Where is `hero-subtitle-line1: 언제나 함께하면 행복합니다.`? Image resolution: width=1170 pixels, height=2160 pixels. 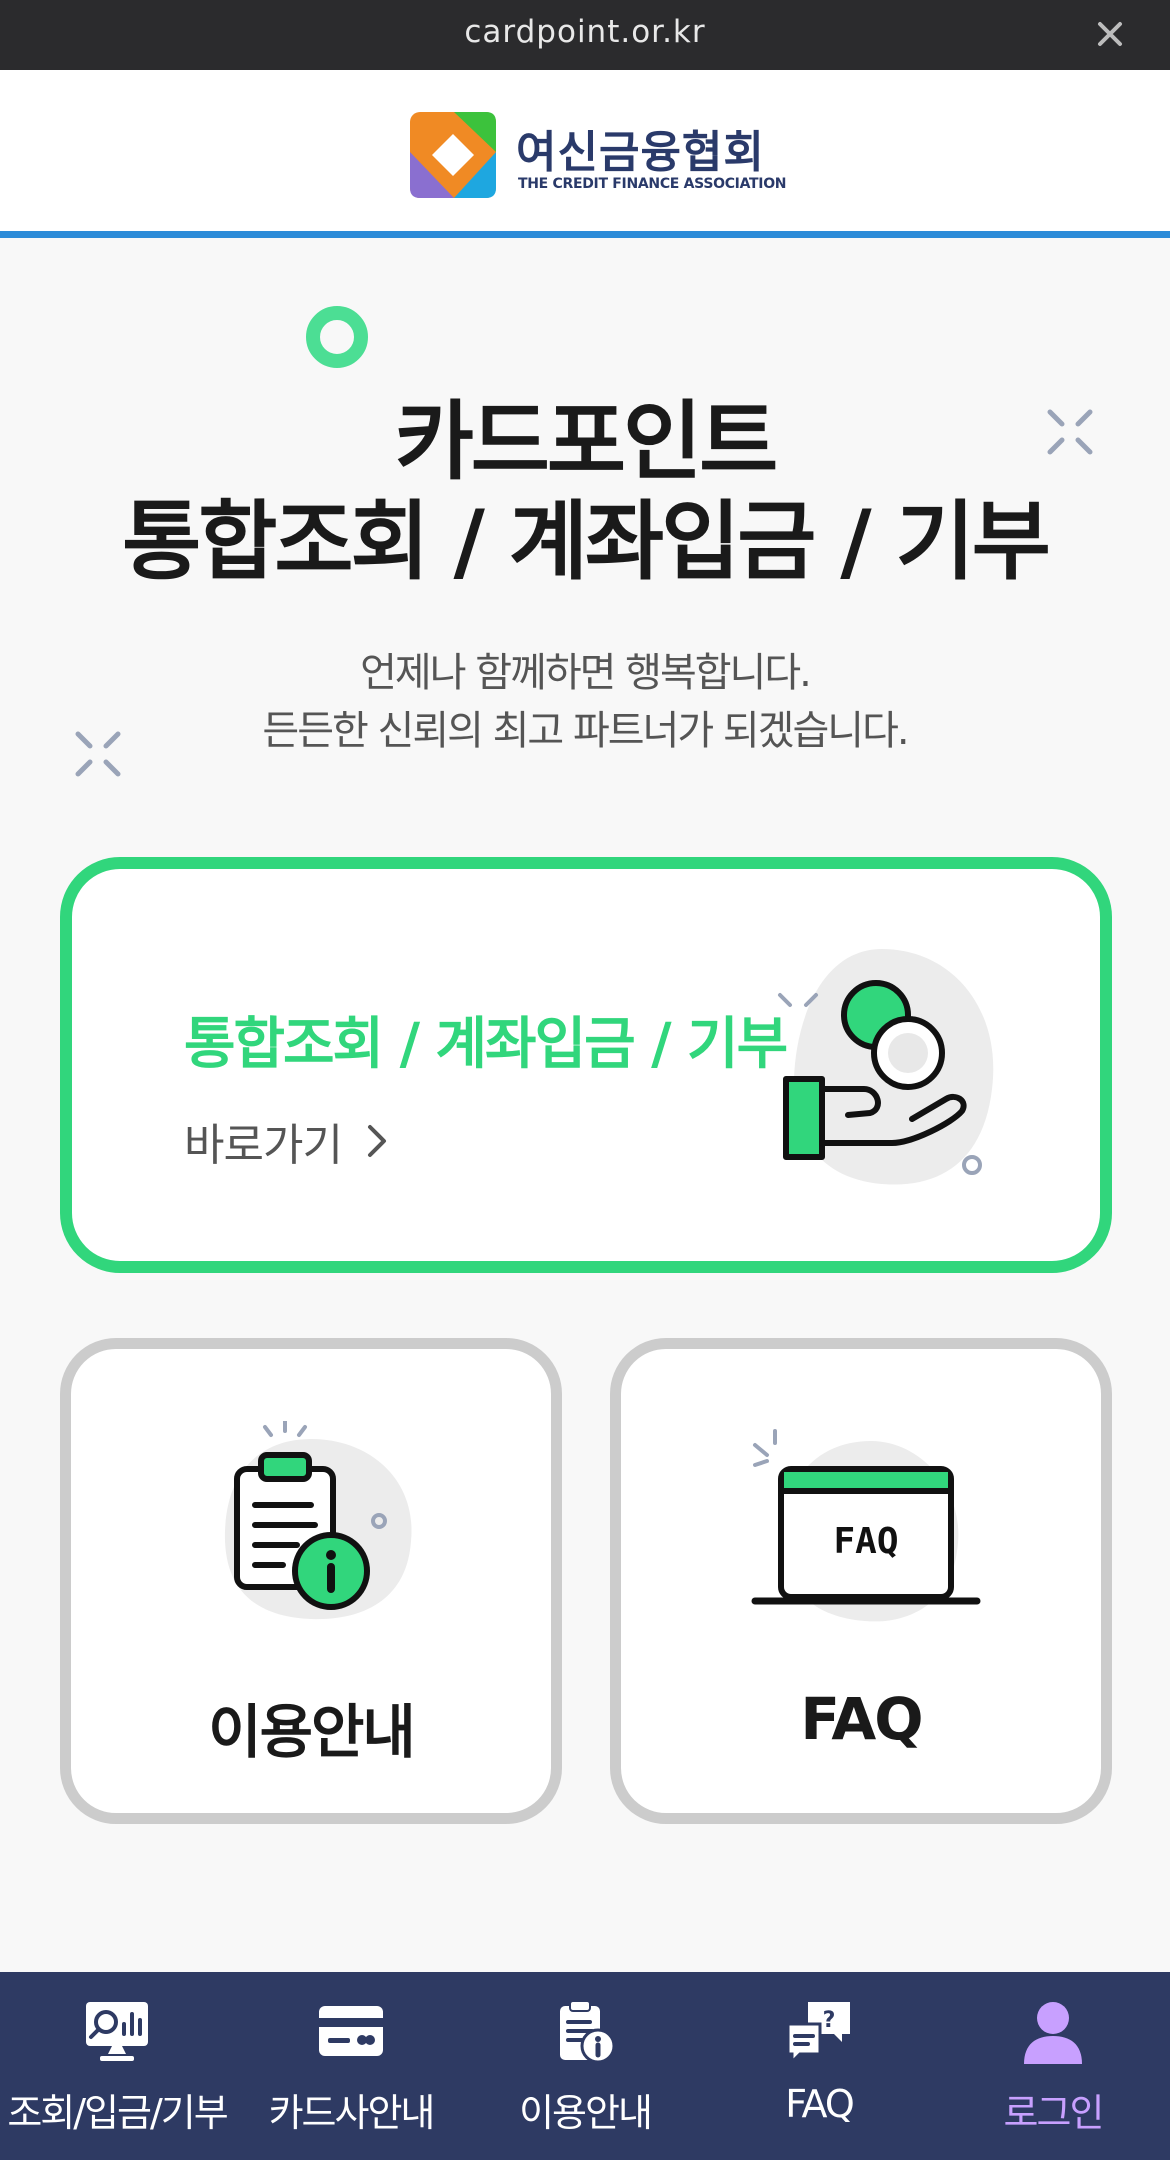
hero-subtitle-line1: 언제나 함께하면 행복합니다. is located at coordinates (586, 673).